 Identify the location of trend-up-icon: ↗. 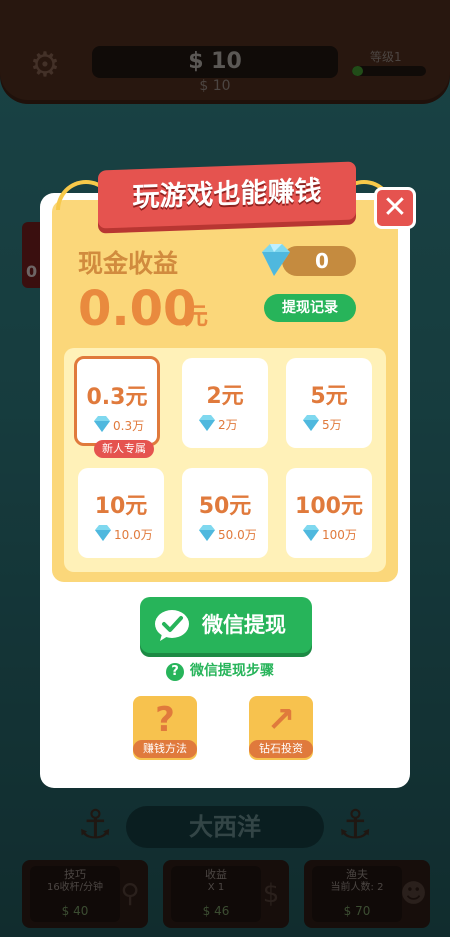
(281, 720).